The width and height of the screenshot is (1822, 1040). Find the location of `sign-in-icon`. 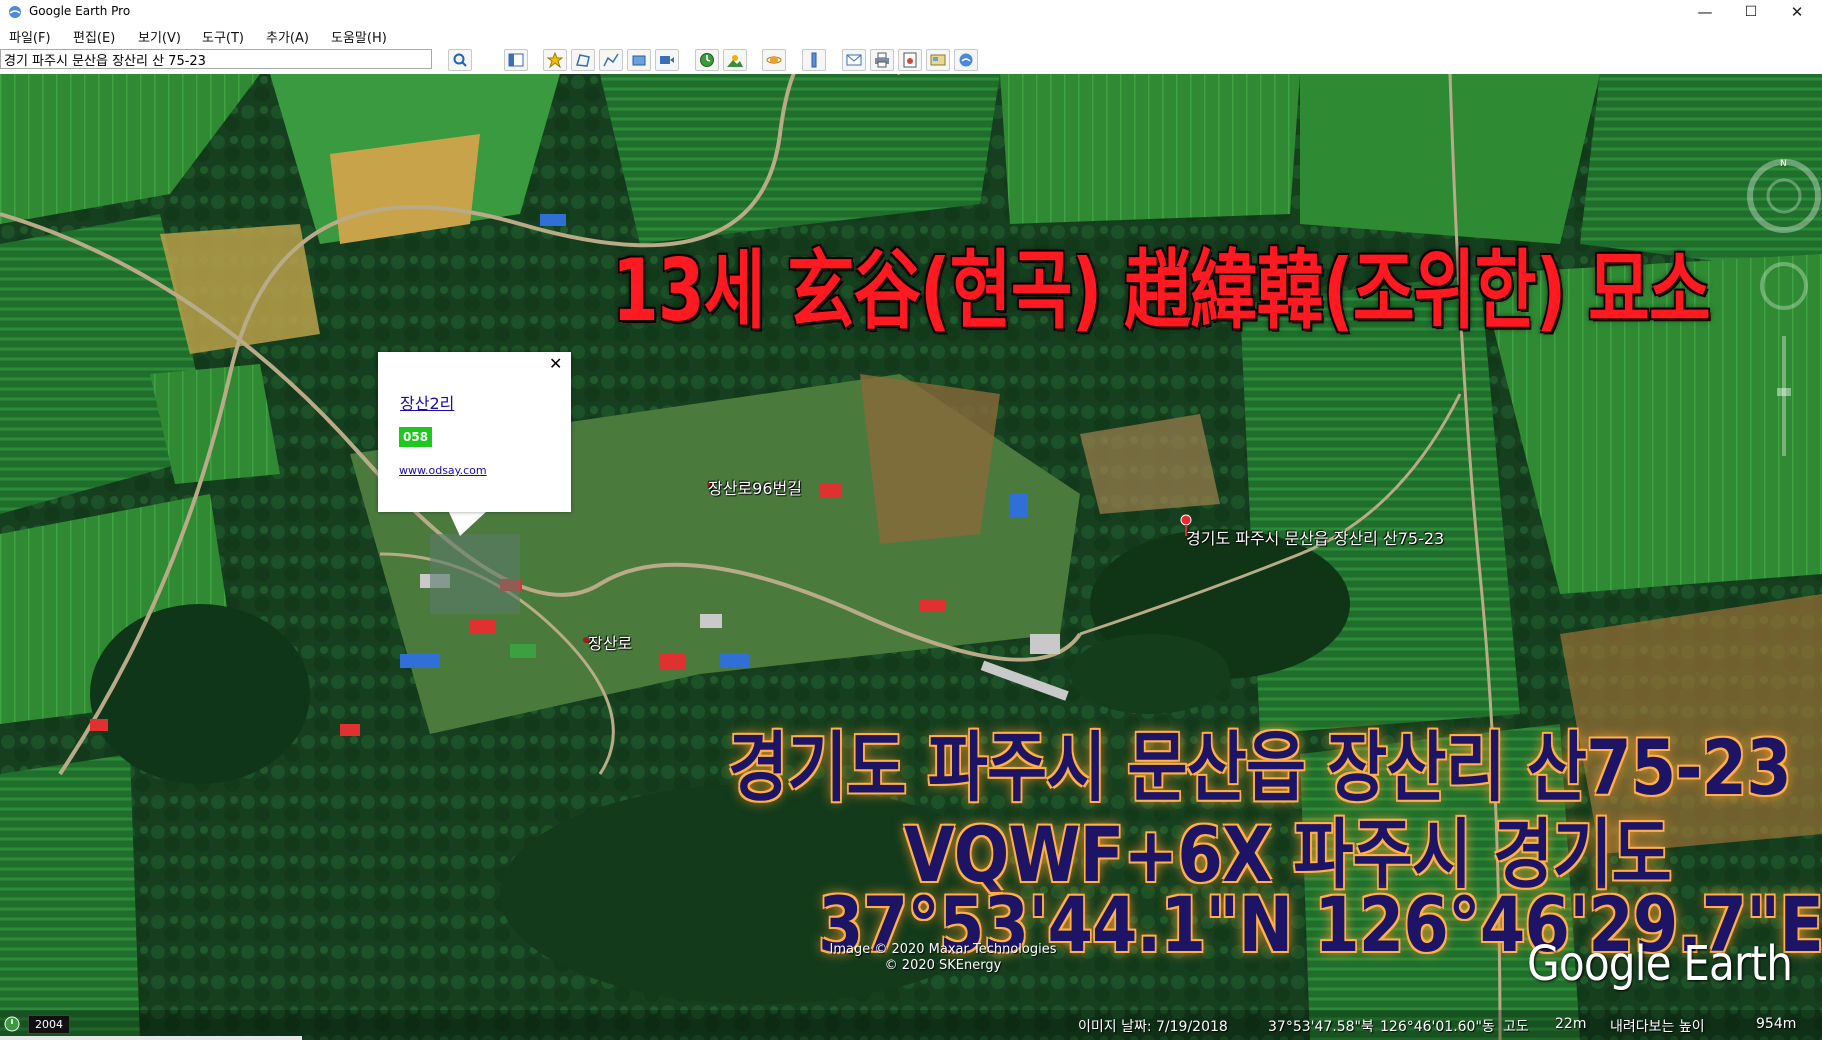

sign-in-icon is located at coordinates (966, 60).